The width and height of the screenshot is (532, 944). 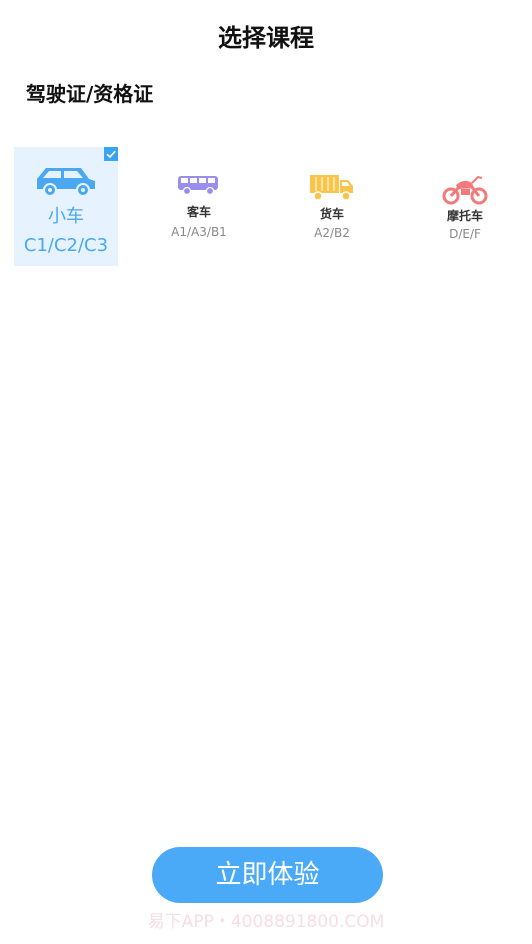 What do you see at coordinates (332, 206) in the screenshot?
I see `vehicle-option-truck: 货车 A2/B2` at bounding box center [332, 206].